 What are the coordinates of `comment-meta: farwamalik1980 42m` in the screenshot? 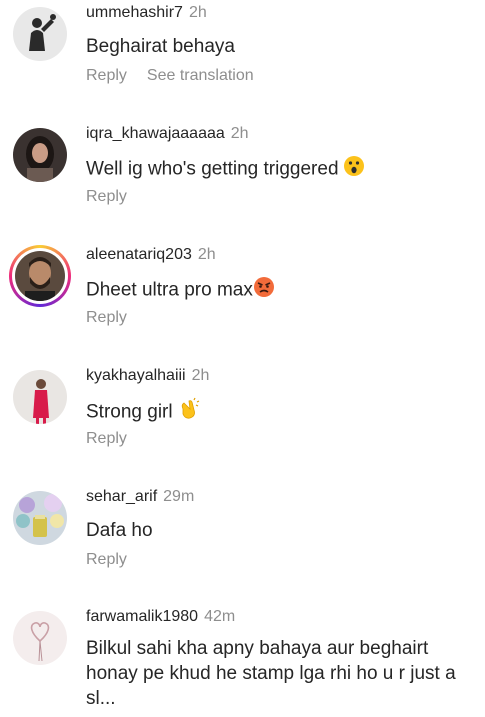 It's located at (160, 617).